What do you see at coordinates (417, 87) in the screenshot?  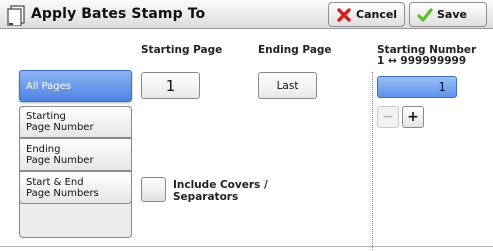 I see `starting-number-field: 1` at bounding box center [417, 87].